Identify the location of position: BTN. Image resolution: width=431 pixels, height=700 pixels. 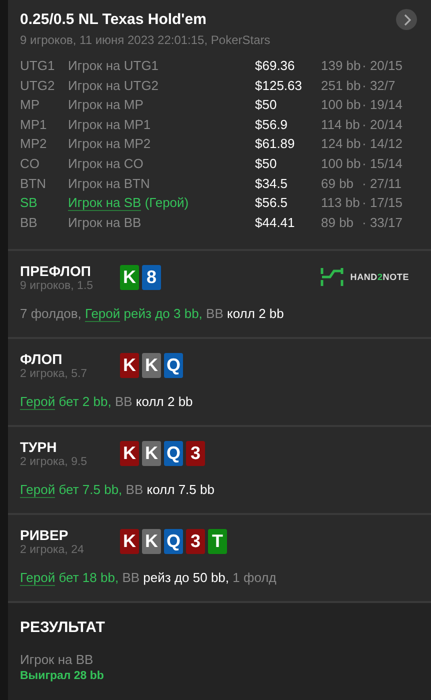
(33, 184).